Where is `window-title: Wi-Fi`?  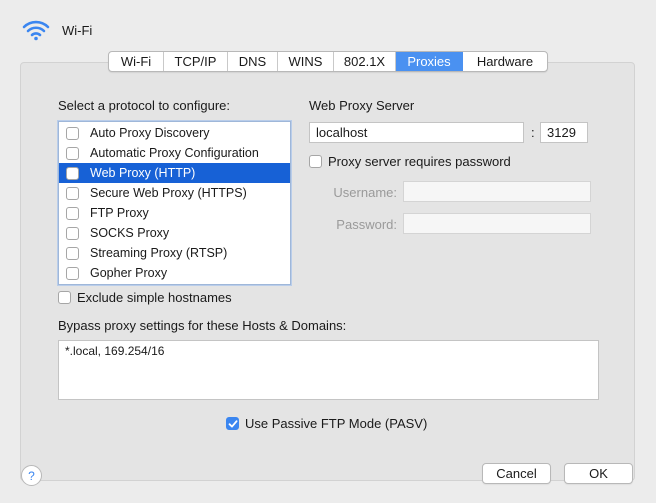 window-title: Wi-Fi is located at coordinates (77, 30).